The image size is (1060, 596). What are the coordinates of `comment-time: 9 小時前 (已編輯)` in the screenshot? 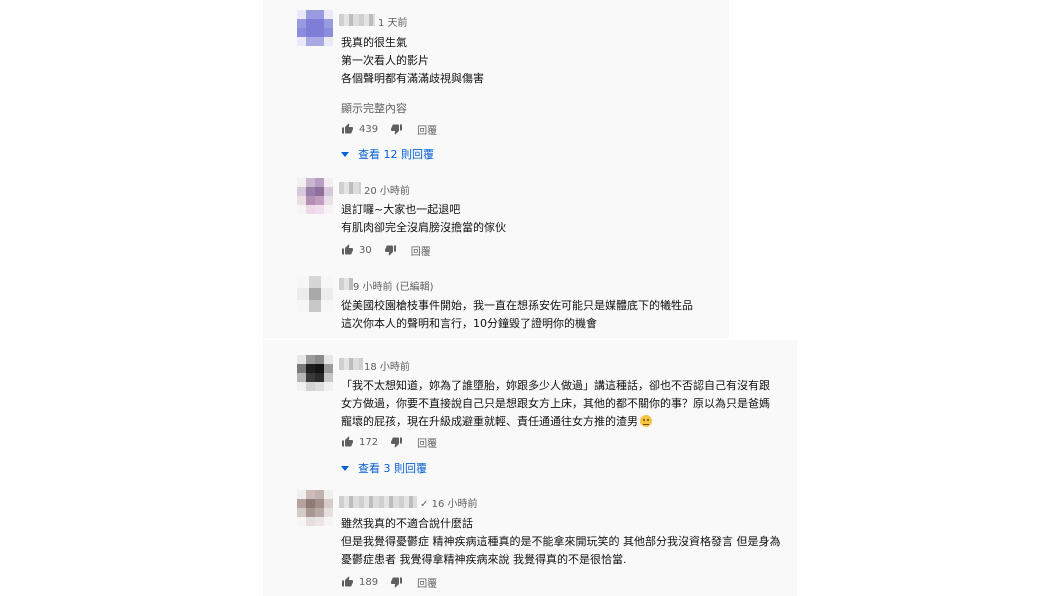 It's located at (393, 285).